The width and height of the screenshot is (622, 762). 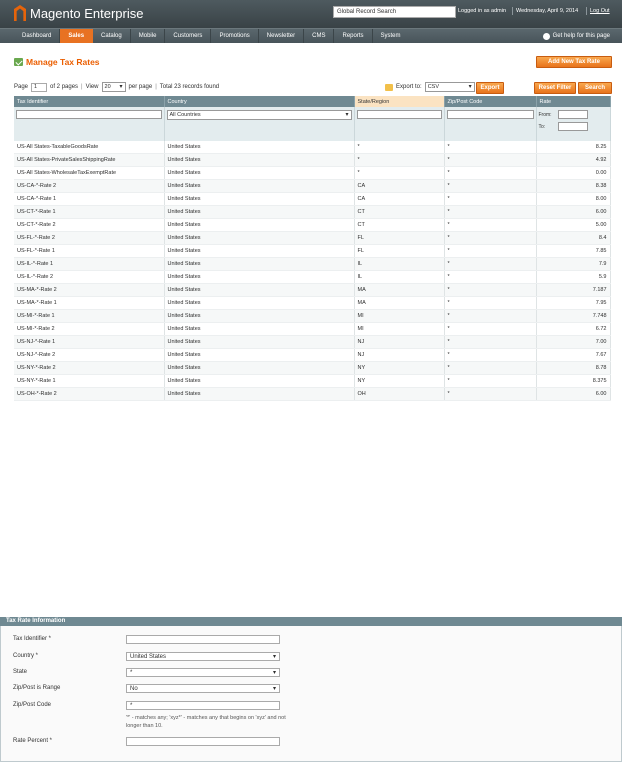 I want to click on rate-to-input, so click(x=572, y=126).